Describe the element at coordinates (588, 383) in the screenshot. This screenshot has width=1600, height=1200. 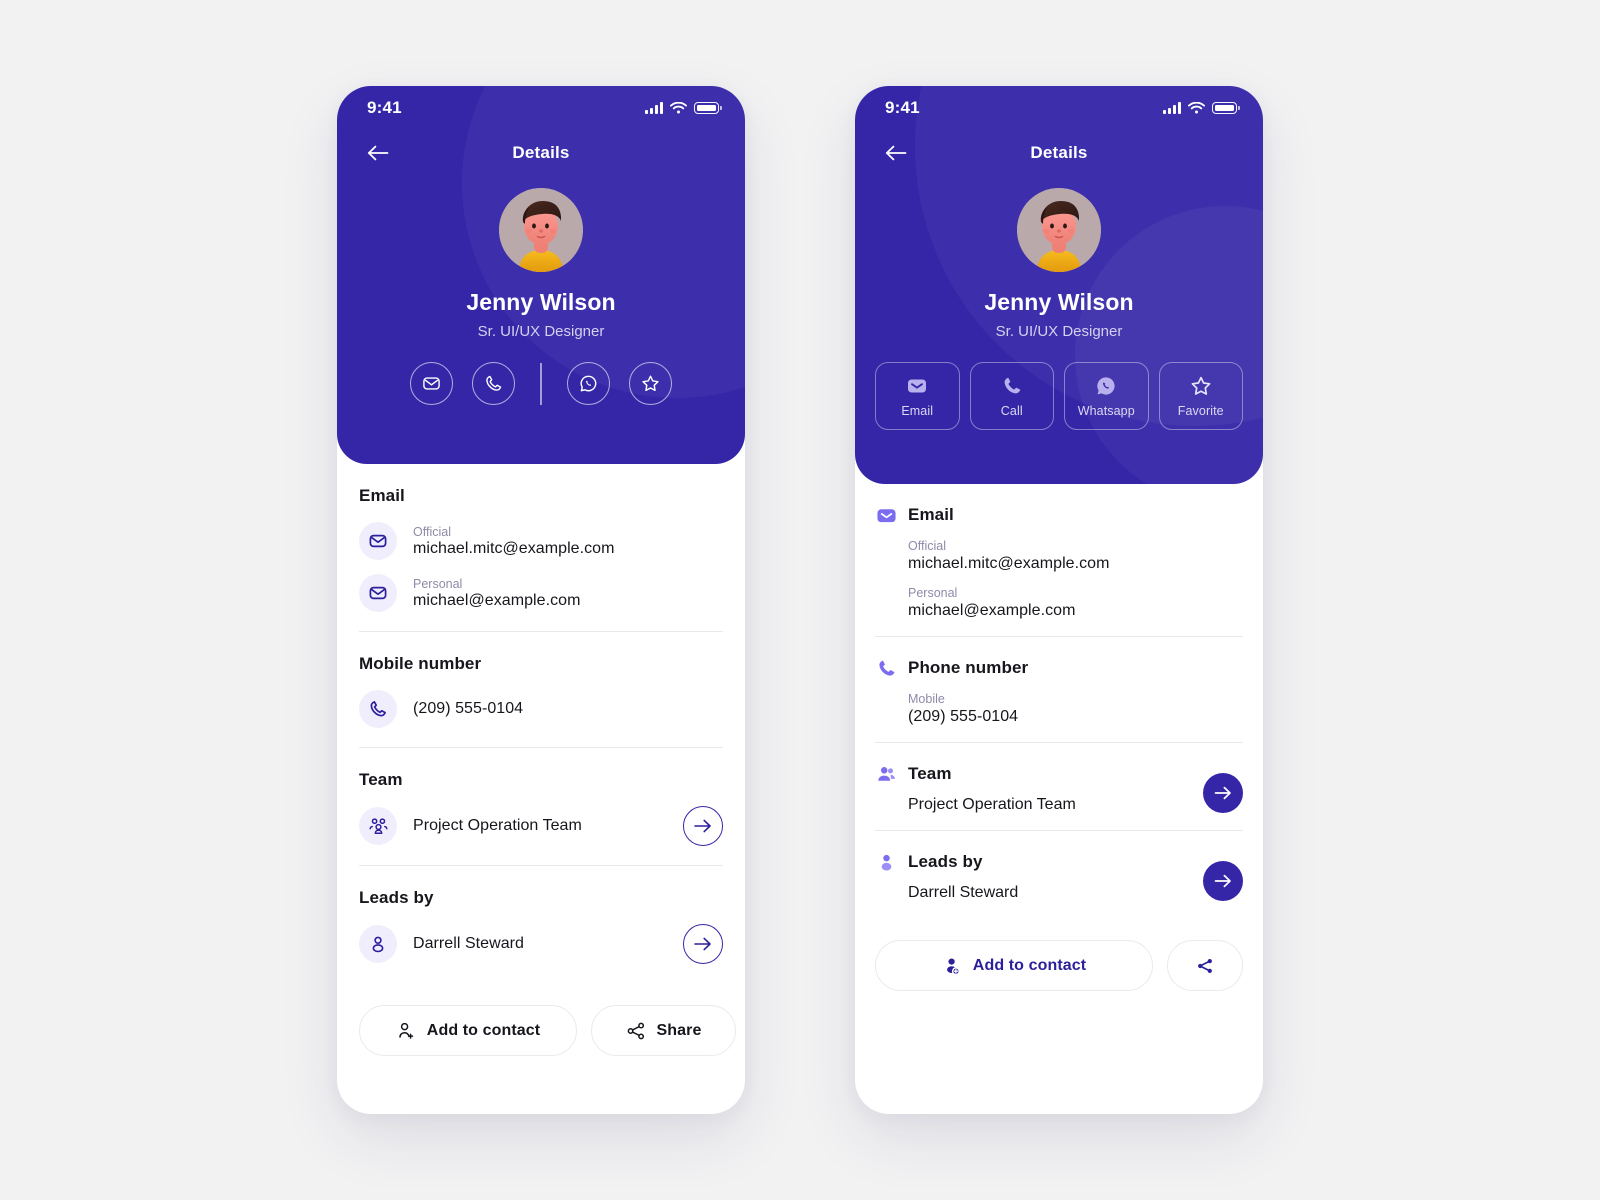
I see `whatsapp-action-button` at that location.